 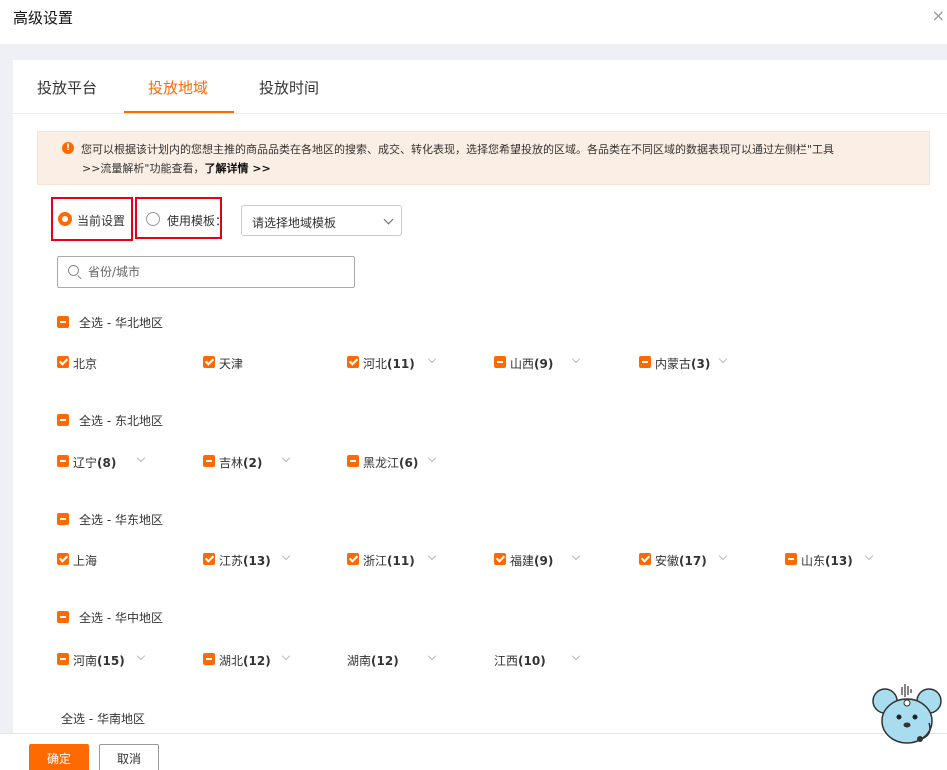 I want to click on close-icon: ×, so click(x=938, y=15).